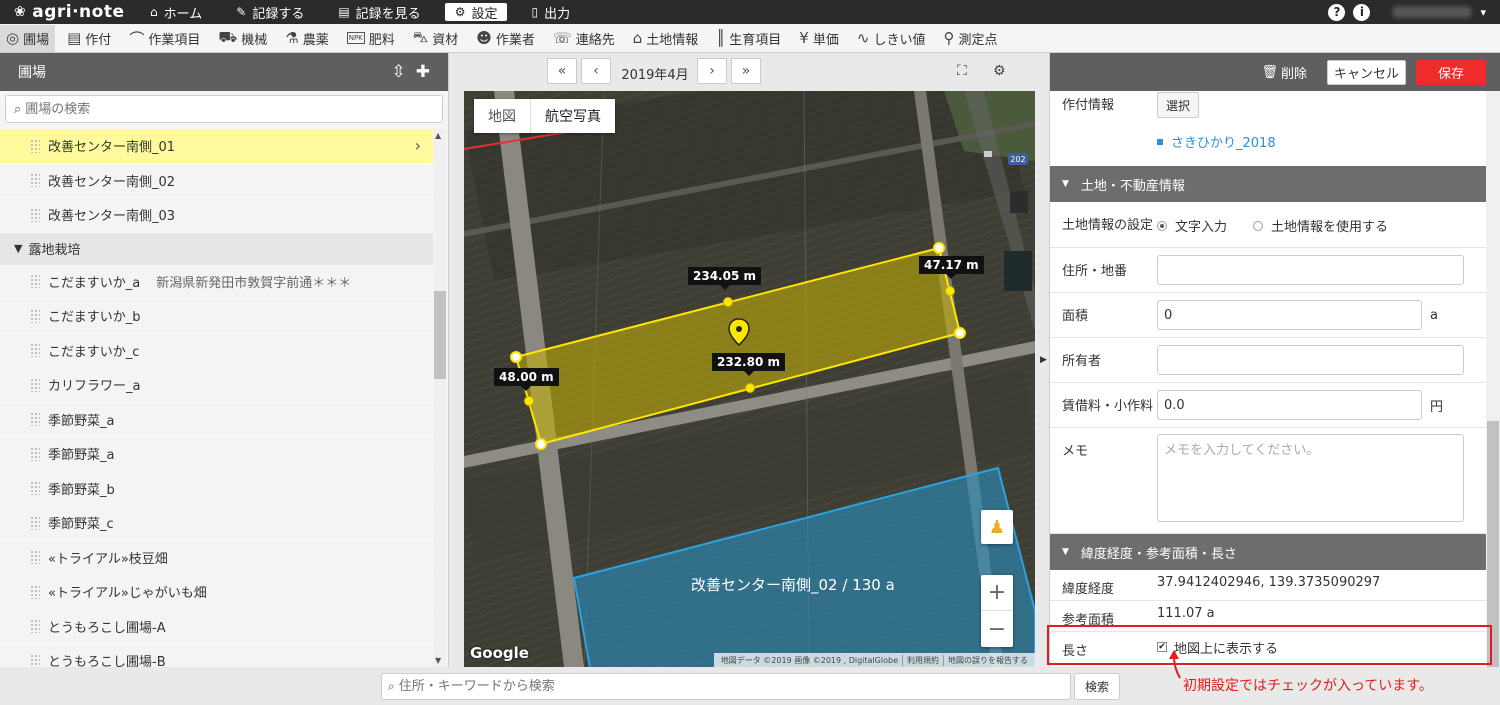  What do you see at coordinates (176, 12) in the screenshot?
I see `topnav-item-0: ⌂ ホーム` at bounding box center [176, 12].